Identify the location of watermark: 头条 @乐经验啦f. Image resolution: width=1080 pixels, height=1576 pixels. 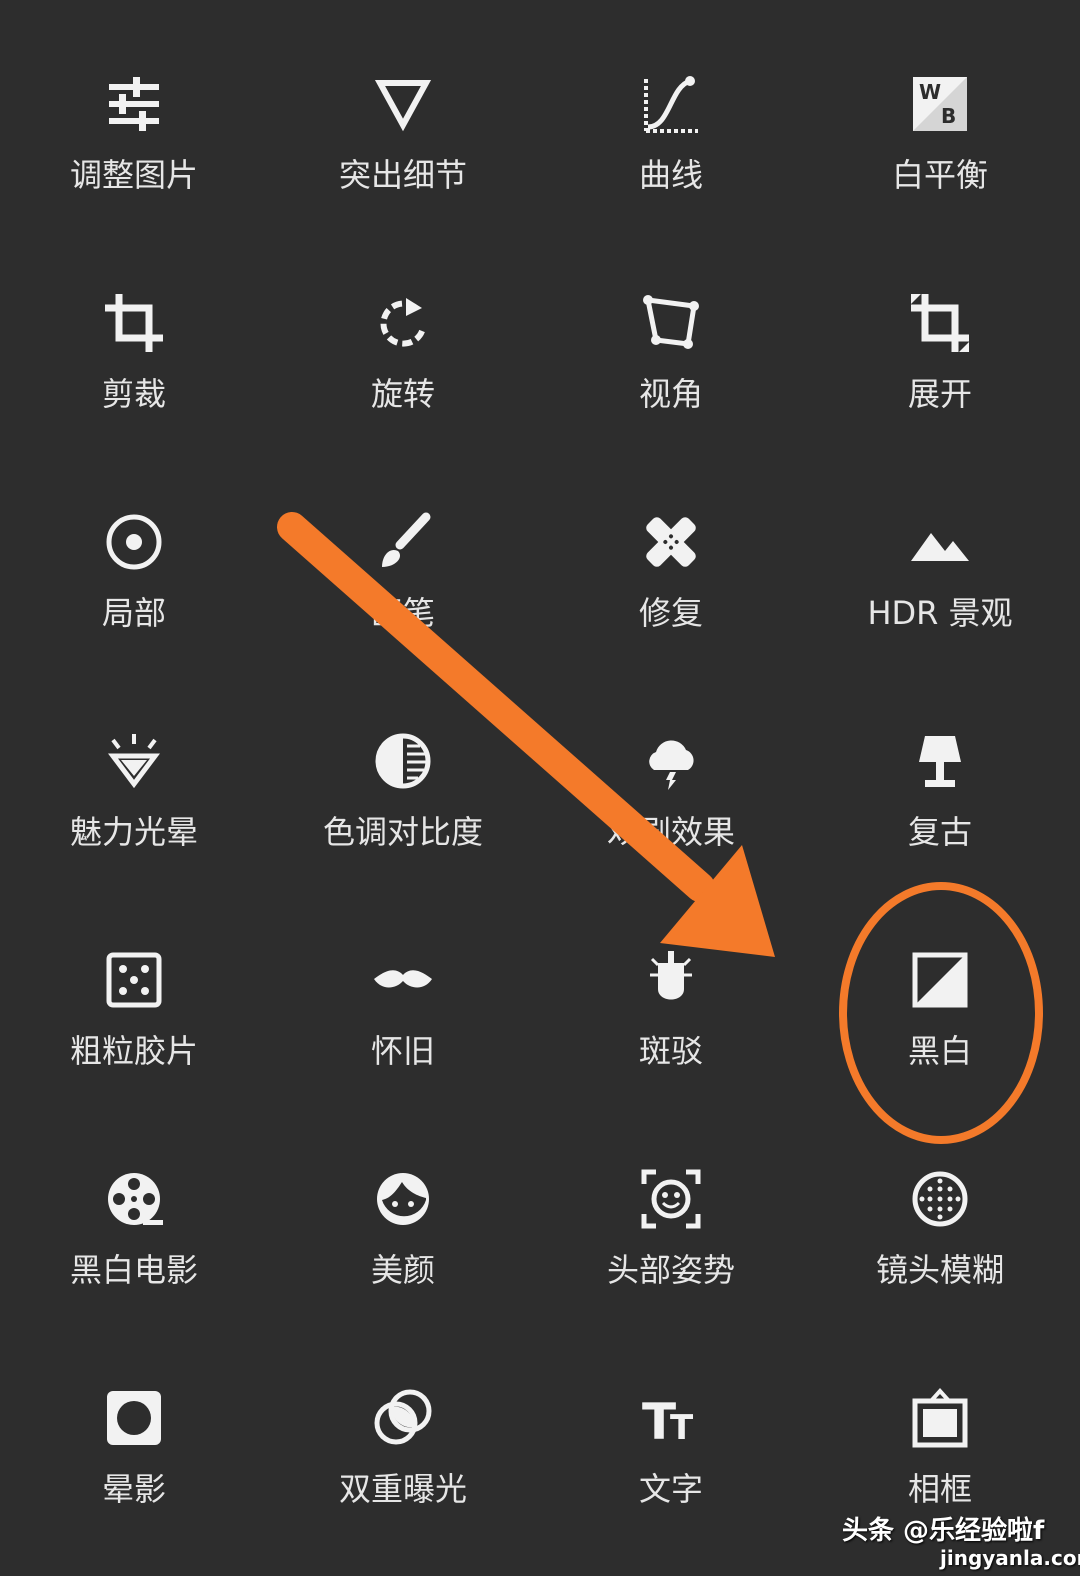
(943, 1531).